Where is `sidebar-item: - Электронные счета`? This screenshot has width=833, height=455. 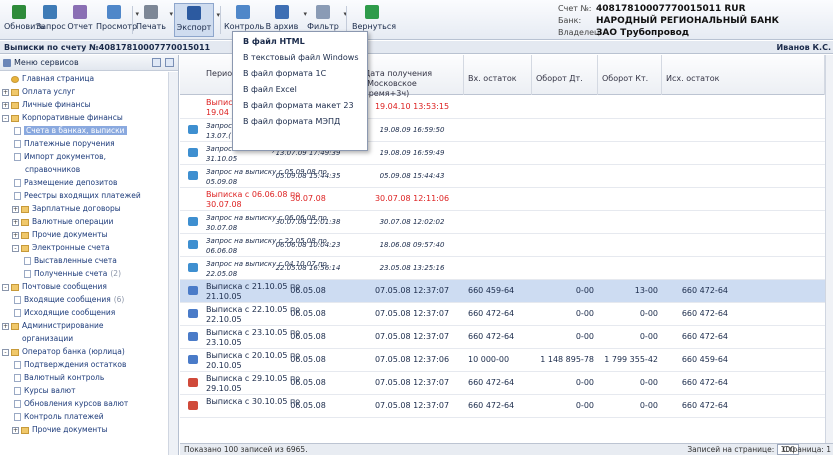
sidebar-item: - Электронные счета is located at coordinates (84, 247).